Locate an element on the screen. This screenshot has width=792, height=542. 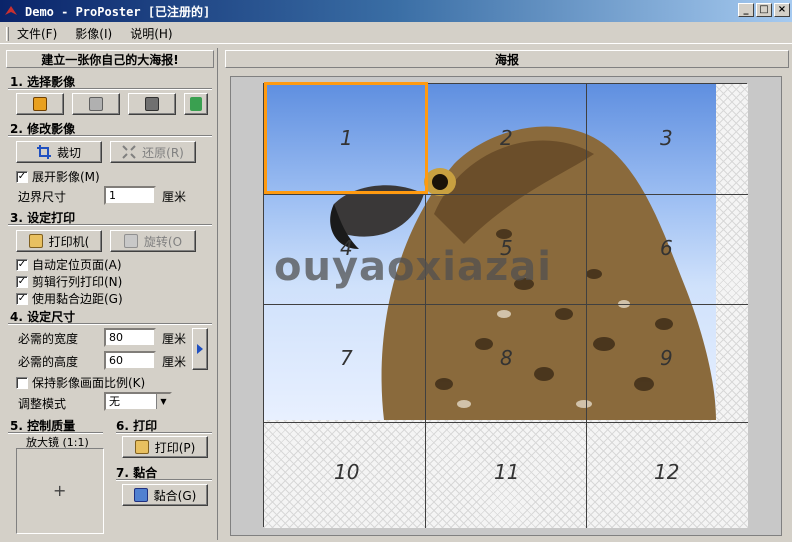
height-unit-label: 厘米 is located at coordinates (174, 362).